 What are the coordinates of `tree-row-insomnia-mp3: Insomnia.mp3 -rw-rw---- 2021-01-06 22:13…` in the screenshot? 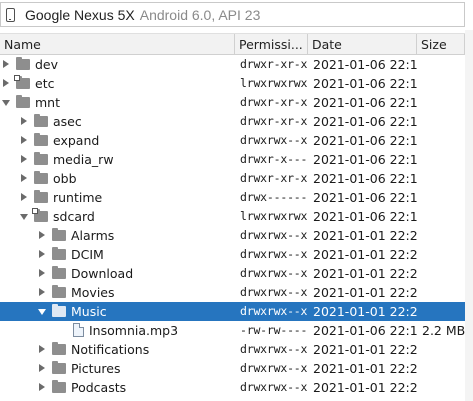 It's located at (232, 330).